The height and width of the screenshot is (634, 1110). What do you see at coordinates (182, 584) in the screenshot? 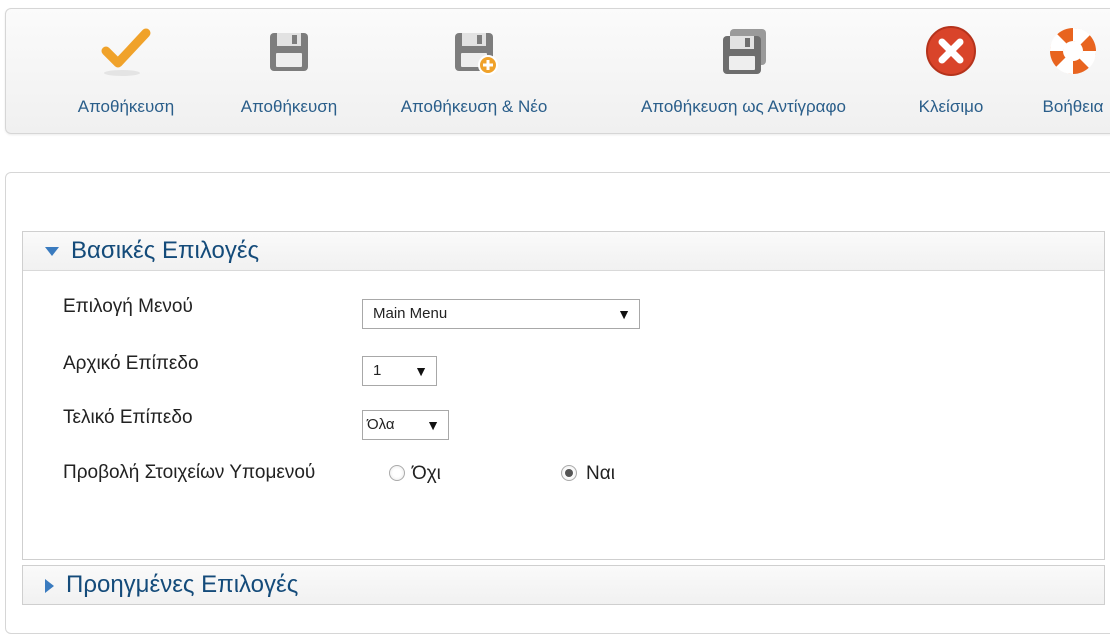
I see `advanced-options-title: Προηγμένες Επιλογές` at bounding box center [182, 584].